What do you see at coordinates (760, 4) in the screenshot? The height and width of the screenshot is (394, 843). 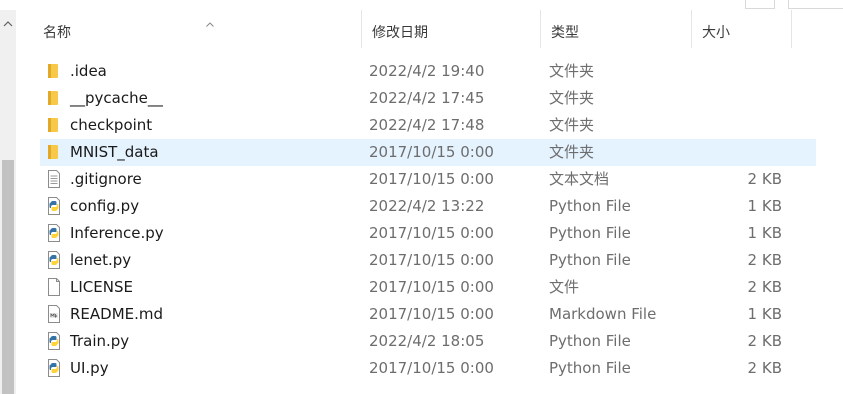 I see `toolbar-button-fragment` at bounding box center [760, 4].